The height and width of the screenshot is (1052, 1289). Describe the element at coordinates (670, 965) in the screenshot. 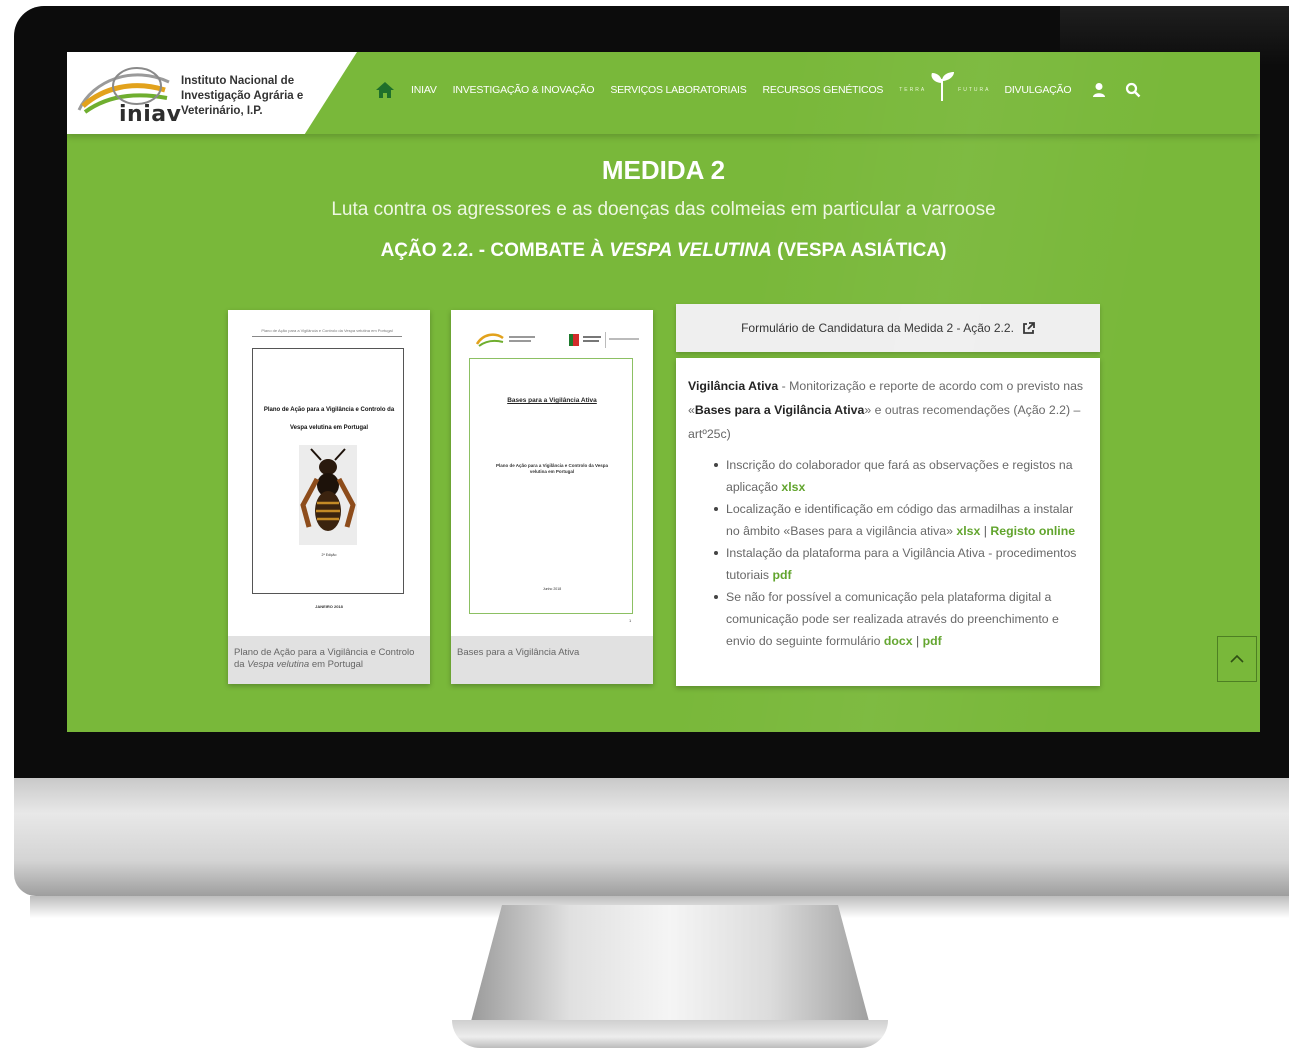

I see `monitor-stand` at that location.